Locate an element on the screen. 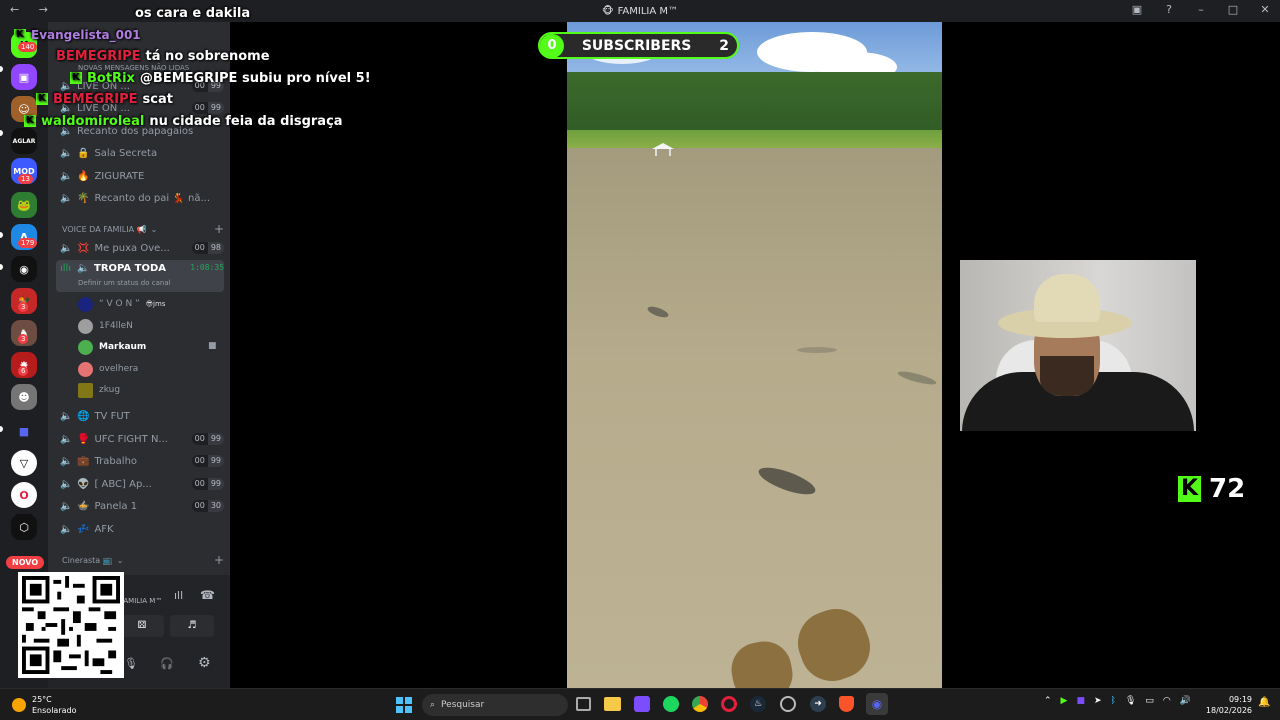  headphones-icon: 🎧 is located at coordinates (167, 663).